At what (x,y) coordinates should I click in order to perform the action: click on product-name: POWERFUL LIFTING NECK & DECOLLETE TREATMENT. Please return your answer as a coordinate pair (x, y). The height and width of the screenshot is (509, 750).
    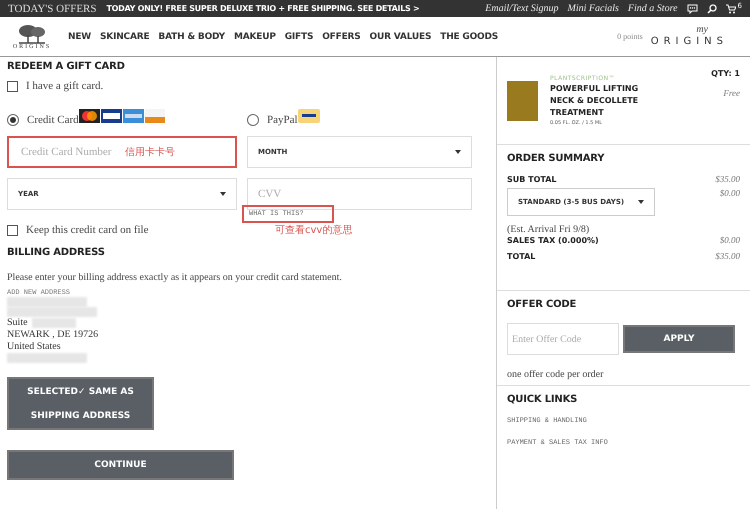
    Looking at the image, I should click on (595, 101).